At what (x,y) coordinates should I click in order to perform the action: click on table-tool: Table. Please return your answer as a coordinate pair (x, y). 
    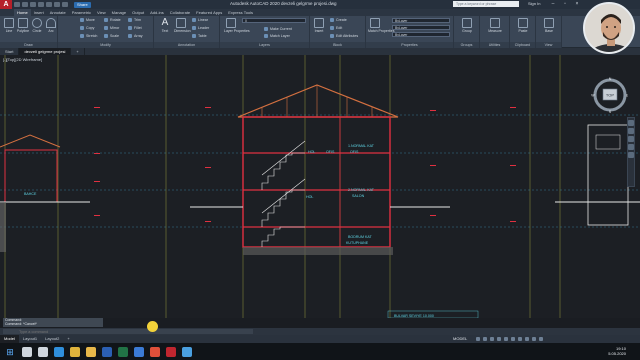
    Looking at the image, I should click on (199, 36).